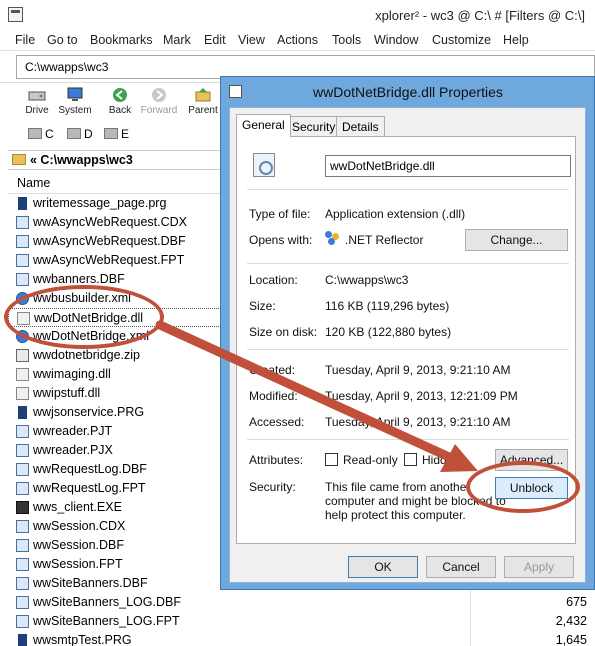 The height and width of the screenshot is (646, 595). Describe the element at coordinates (114, 183) in the screenshot. I see `column-header-name: Name` at that location.